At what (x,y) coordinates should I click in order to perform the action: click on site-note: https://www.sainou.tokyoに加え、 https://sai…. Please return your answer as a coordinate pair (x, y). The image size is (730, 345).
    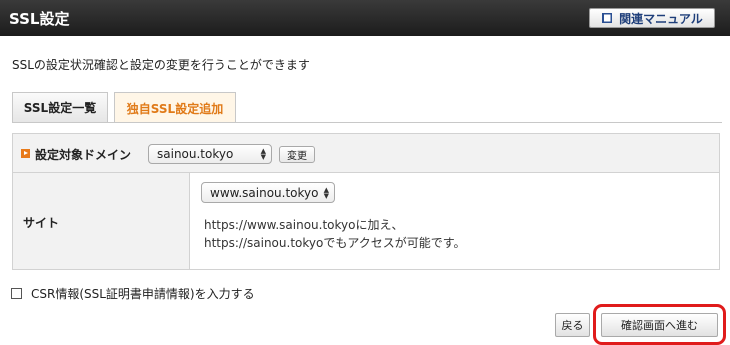
    Looking at the image, I should click on (335, 234).